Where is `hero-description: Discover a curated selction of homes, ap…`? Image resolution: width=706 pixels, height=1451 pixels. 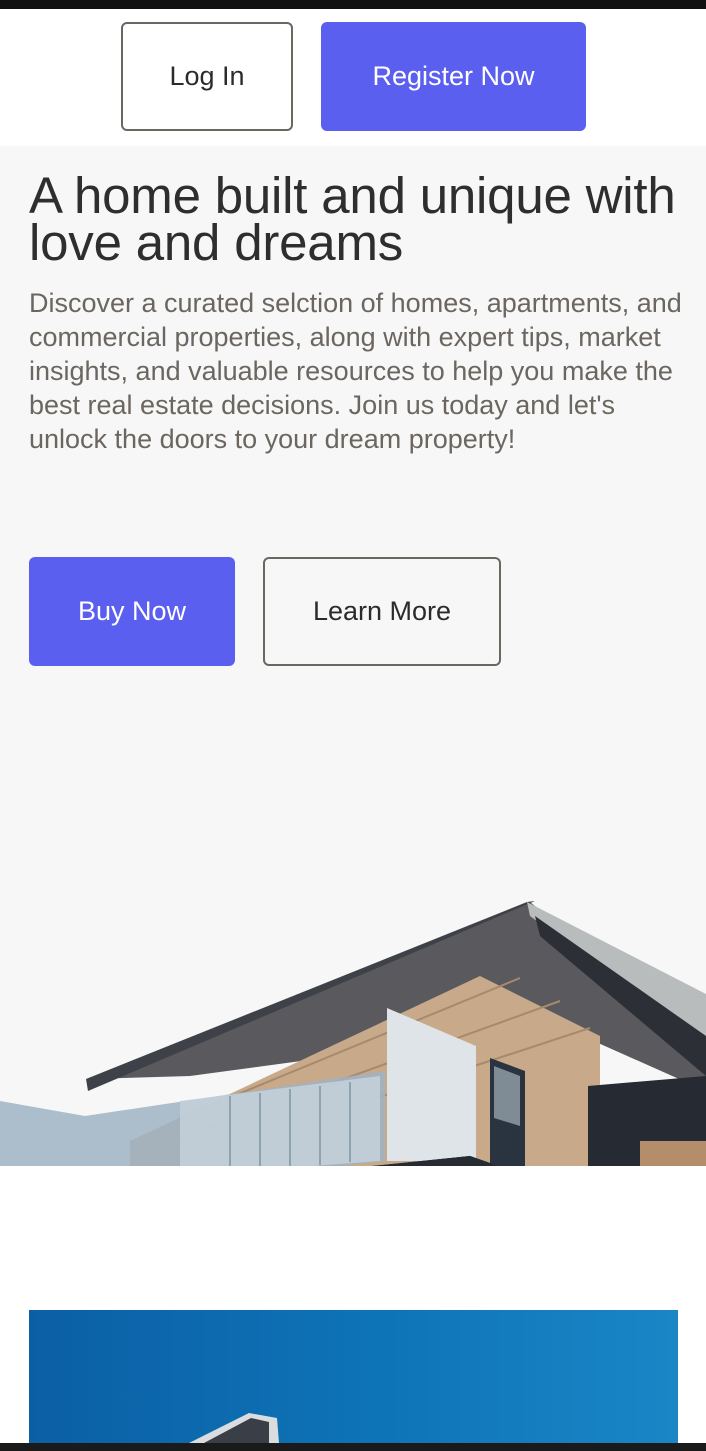 hero-description: Discover a curated selction of homes, ap… is located at coordinates (355, 371).